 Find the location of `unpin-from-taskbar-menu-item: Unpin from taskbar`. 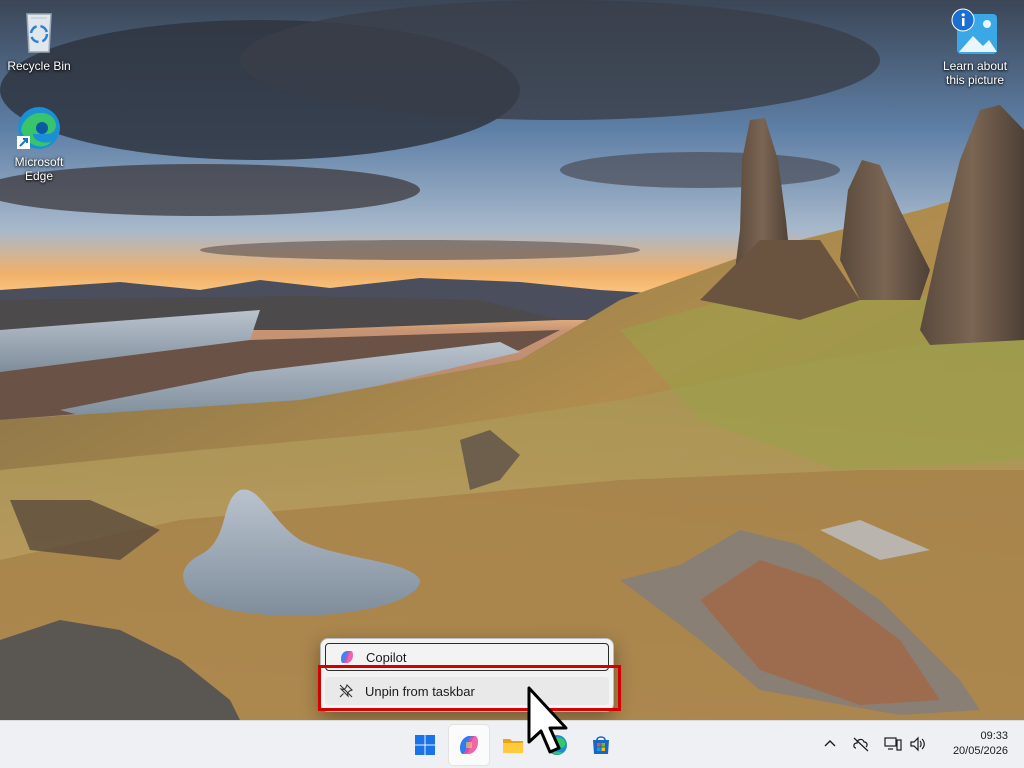

unpin-from-taskbar-menu-item: Unpin from taskbar is located at coordinates (467, 691).